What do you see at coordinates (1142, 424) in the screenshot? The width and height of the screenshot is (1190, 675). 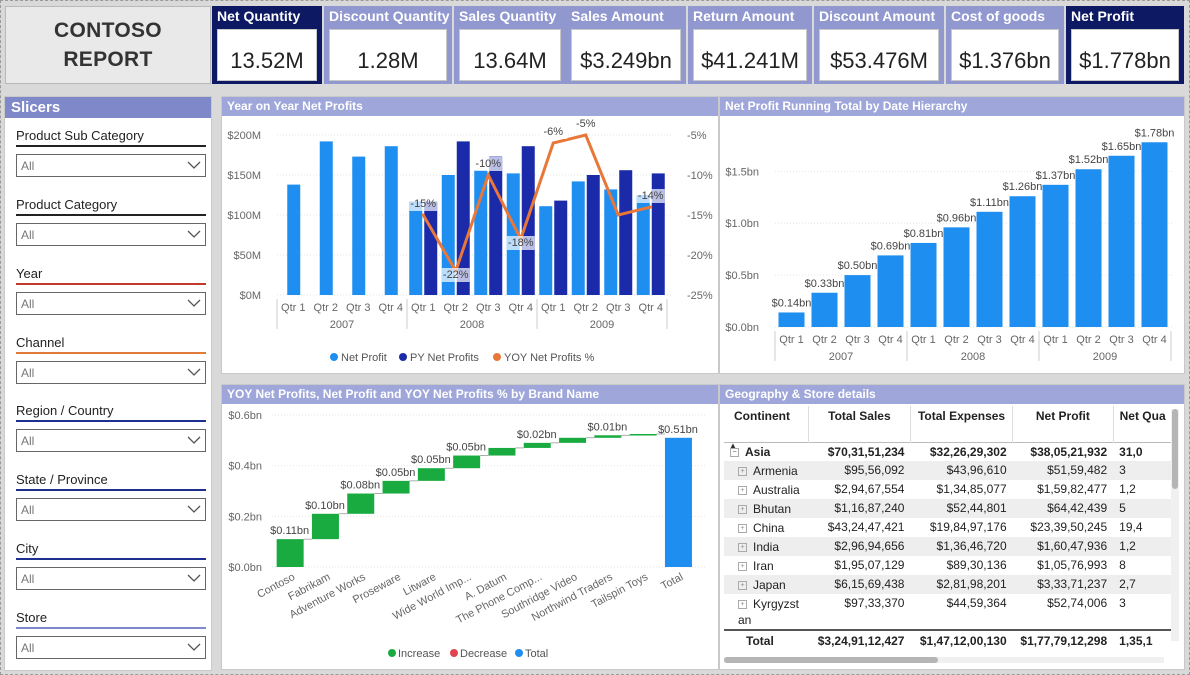 I see `column-header-net-quantity: Net Qua` at bounding box center [1142, 424].